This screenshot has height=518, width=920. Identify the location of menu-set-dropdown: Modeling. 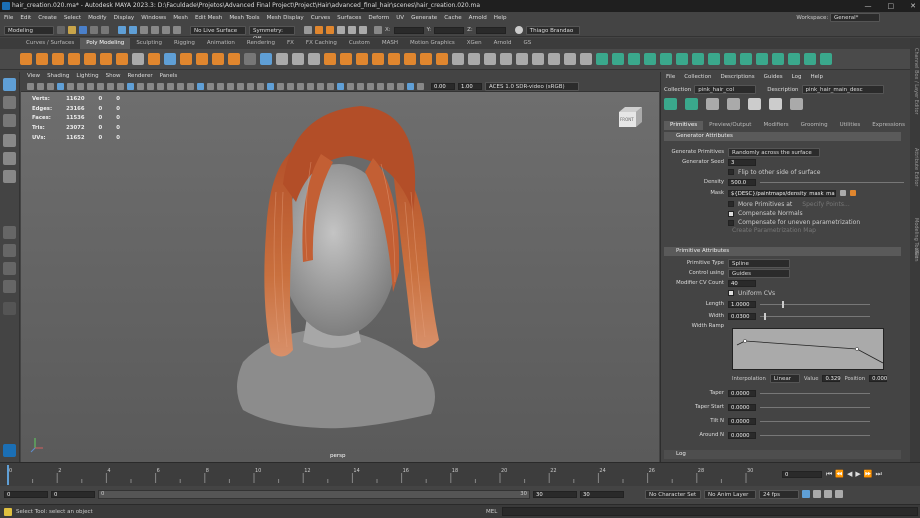
(29, 30).